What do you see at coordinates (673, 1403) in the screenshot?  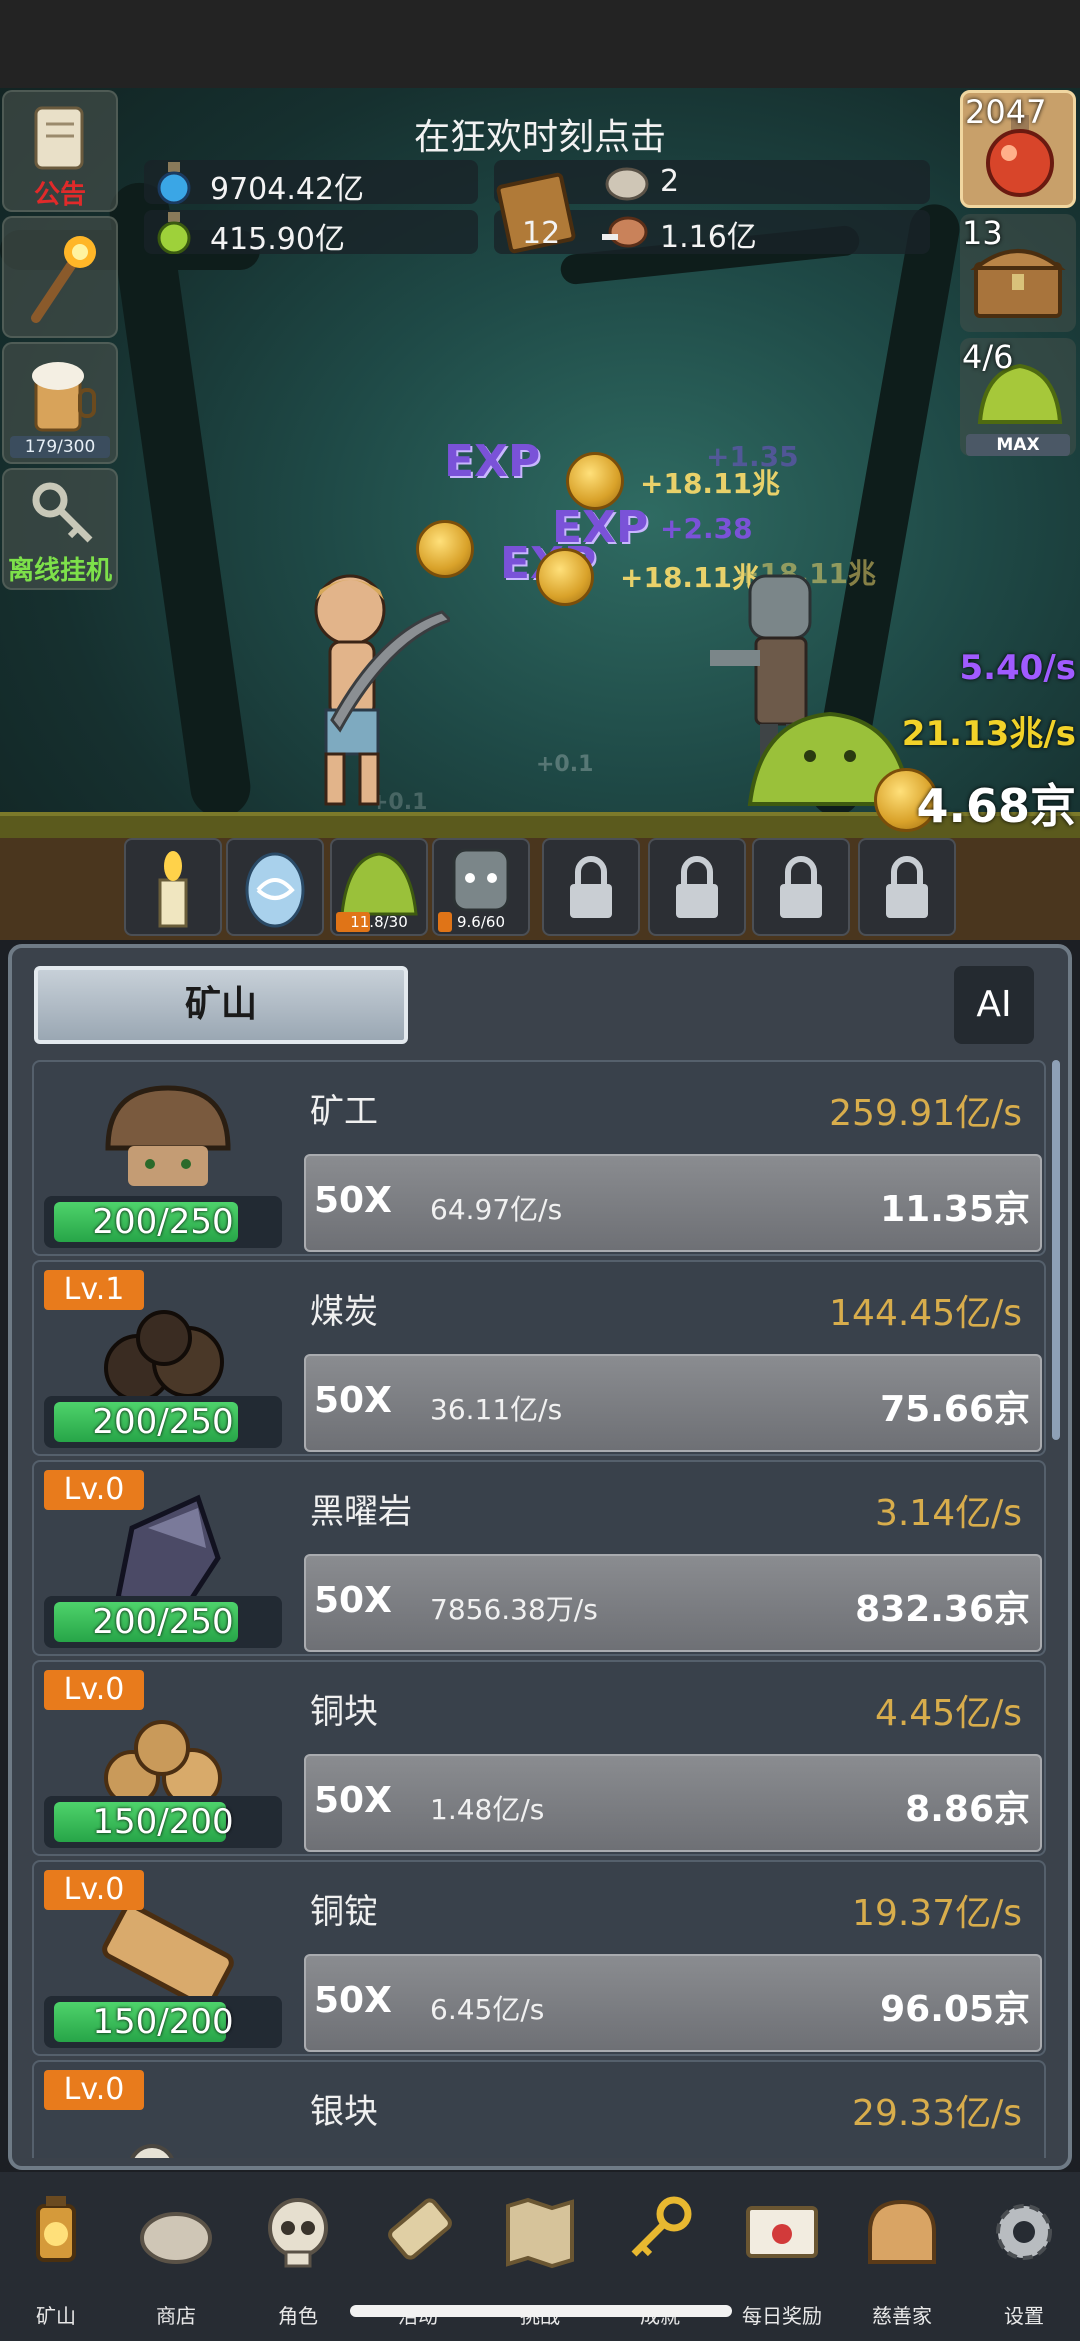 I see `upgrade-button: 50X 36.11亿/s 75.66京` at bounding box center [673, 1403].